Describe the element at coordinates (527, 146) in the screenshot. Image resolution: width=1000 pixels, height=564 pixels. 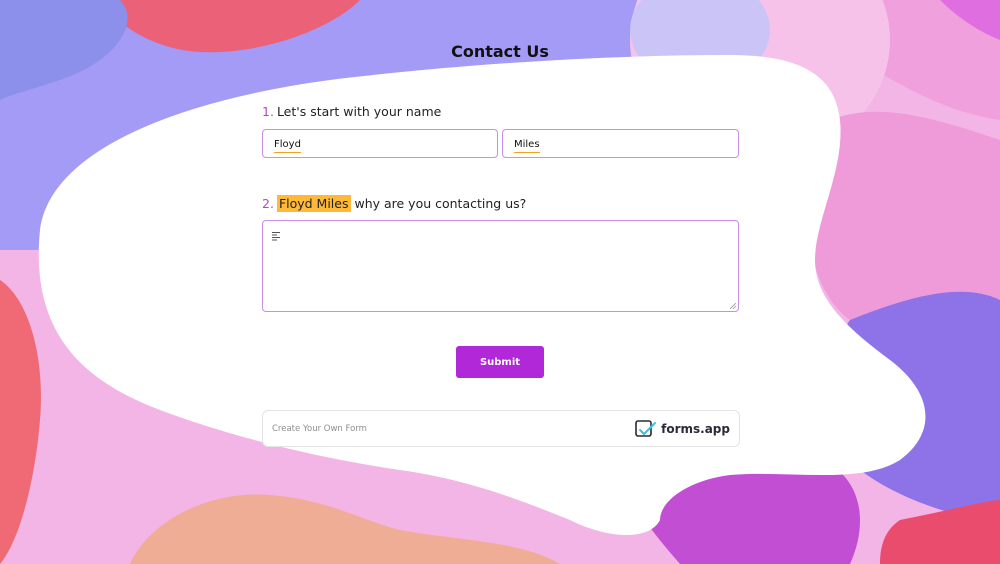
I see `last-name-value: Miles` at that location.